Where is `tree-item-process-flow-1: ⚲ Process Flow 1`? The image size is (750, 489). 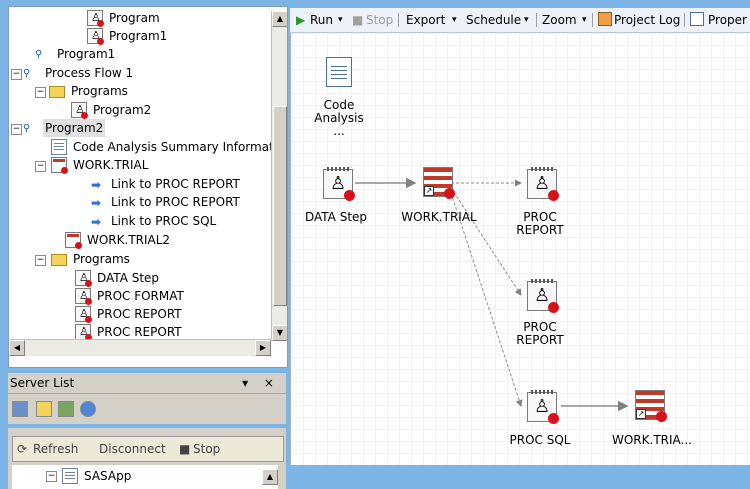 tree-item-process-flow-1: ⚲ Process Flow 1 is located at coordinates (79, 73).